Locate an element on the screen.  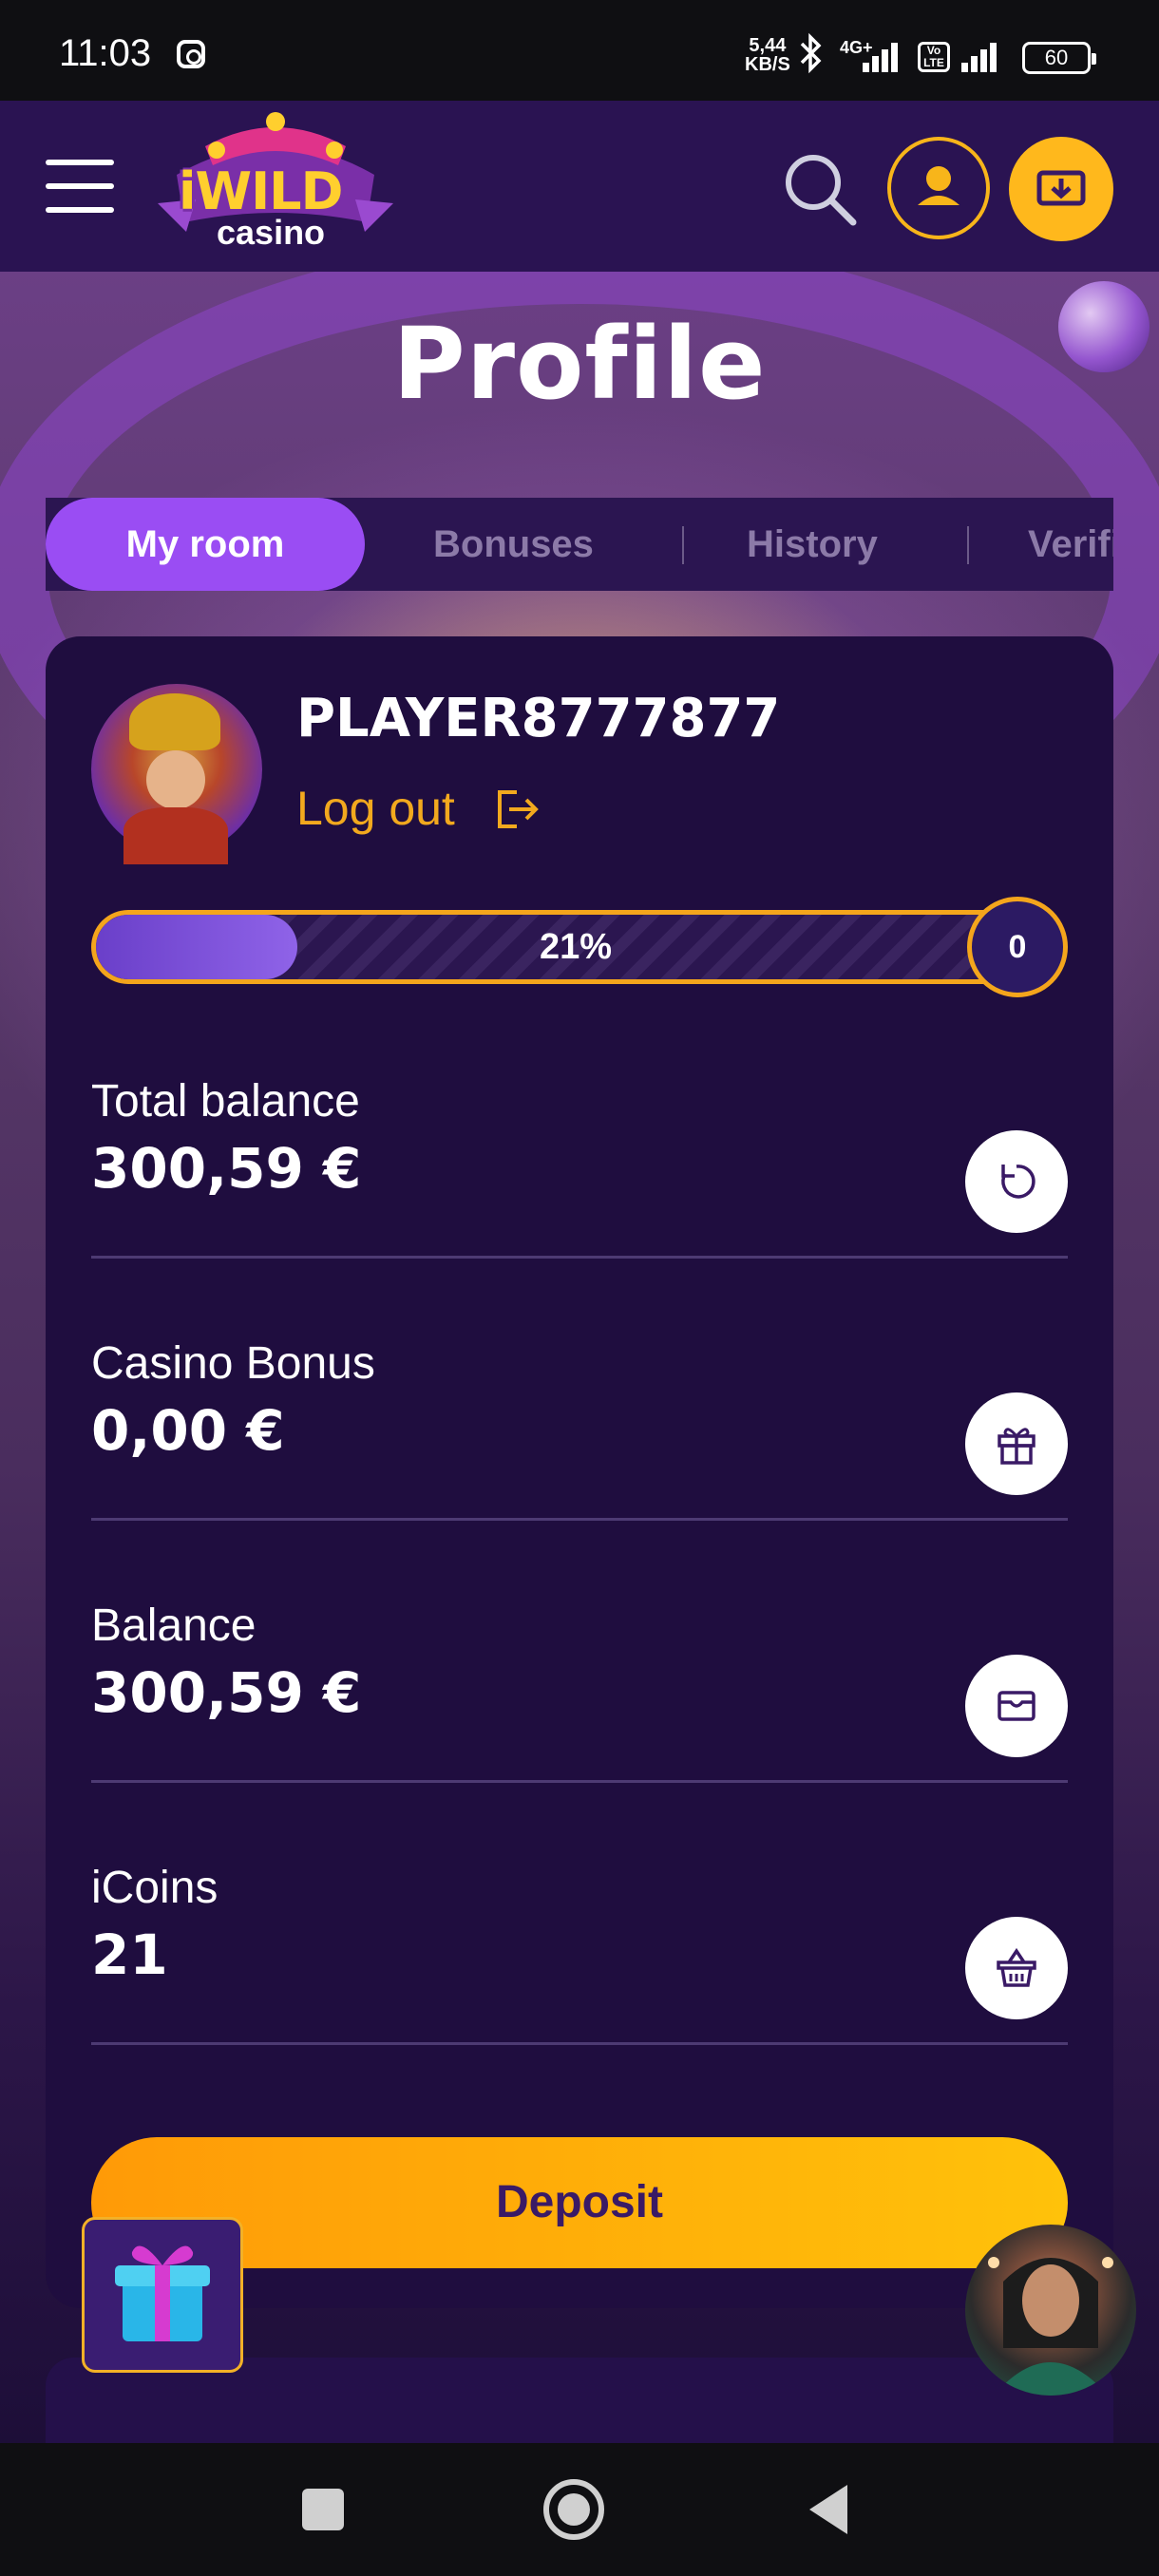
tab-bonuses: Bonuses is located at coordinates (513, 544).